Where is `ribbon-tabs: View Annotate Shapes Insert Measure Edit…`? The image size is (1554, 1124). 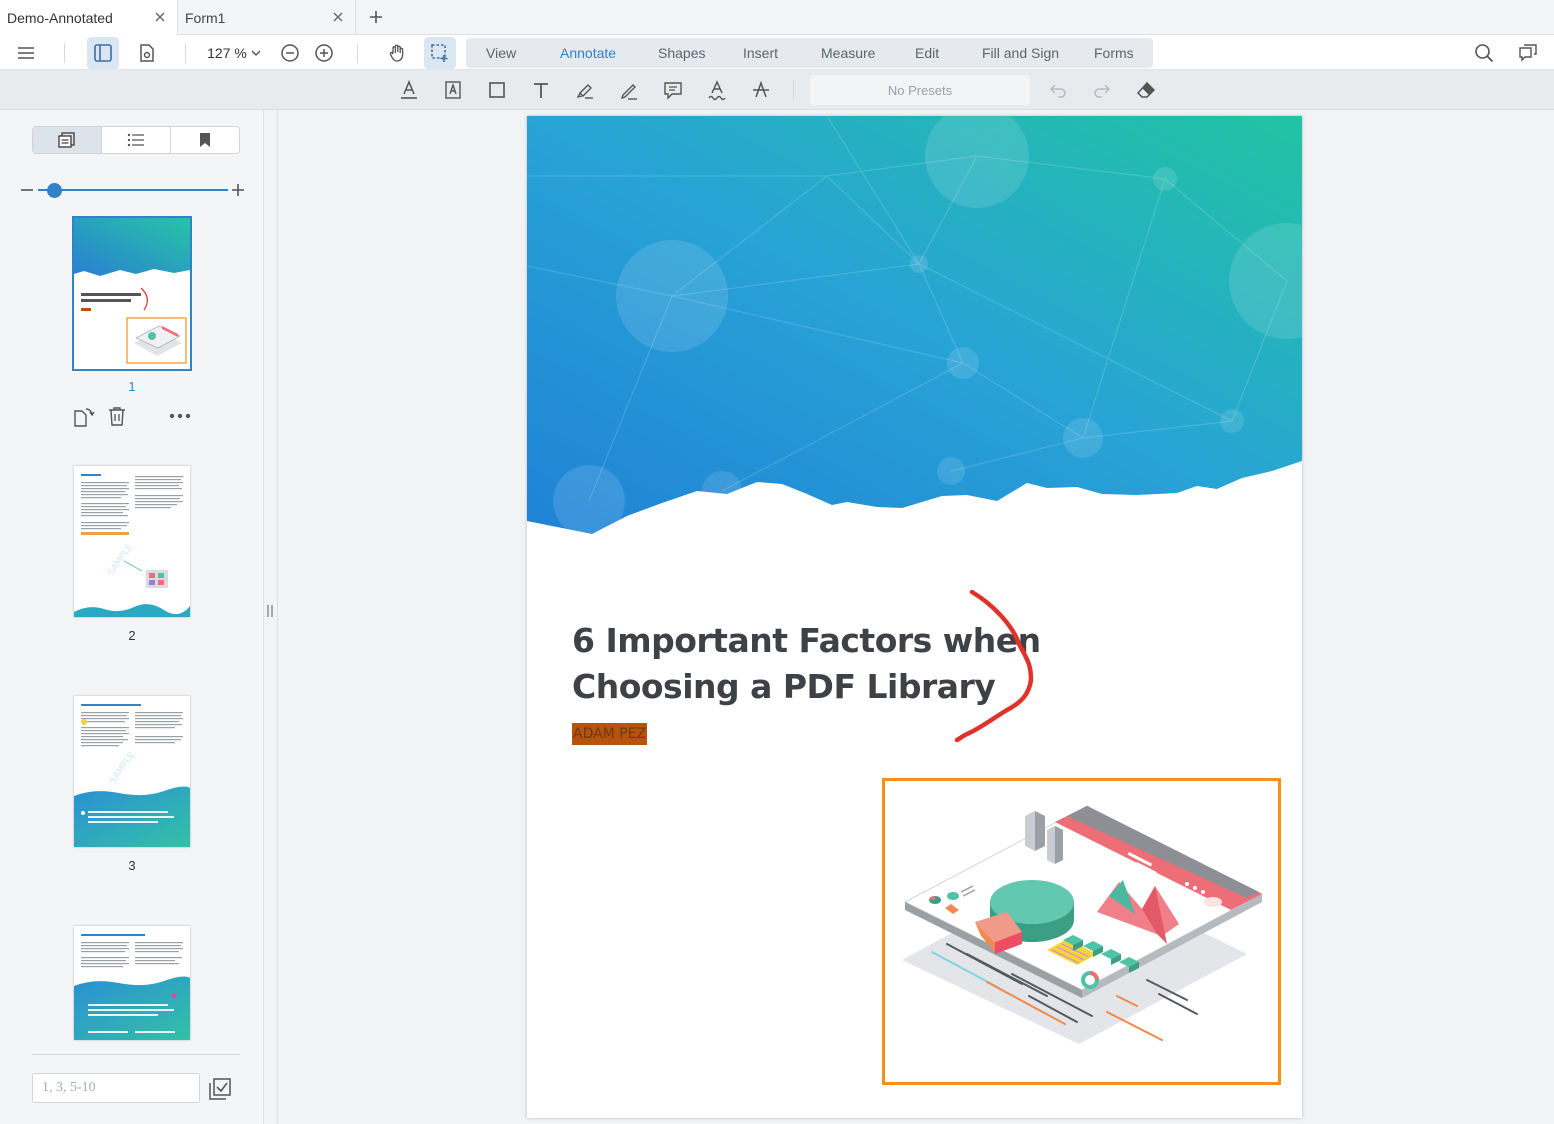 ribbon-tabs: View Annotate Shapes Insert Measure Edit… is located at coordinates (809, 53).